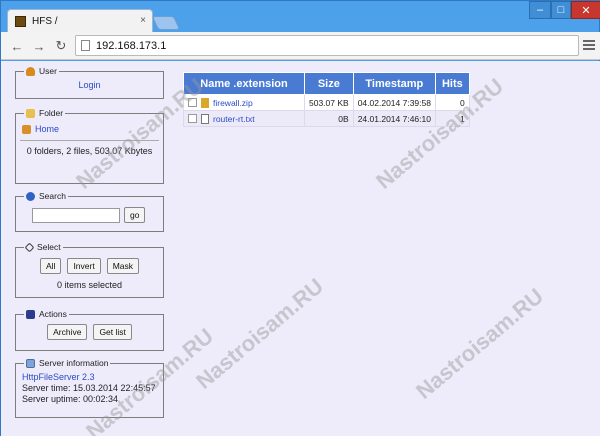 The image size is (600, 436). Describe the element at coordinates (30, 363) in the screenshot. I see `server-icon` at that location.